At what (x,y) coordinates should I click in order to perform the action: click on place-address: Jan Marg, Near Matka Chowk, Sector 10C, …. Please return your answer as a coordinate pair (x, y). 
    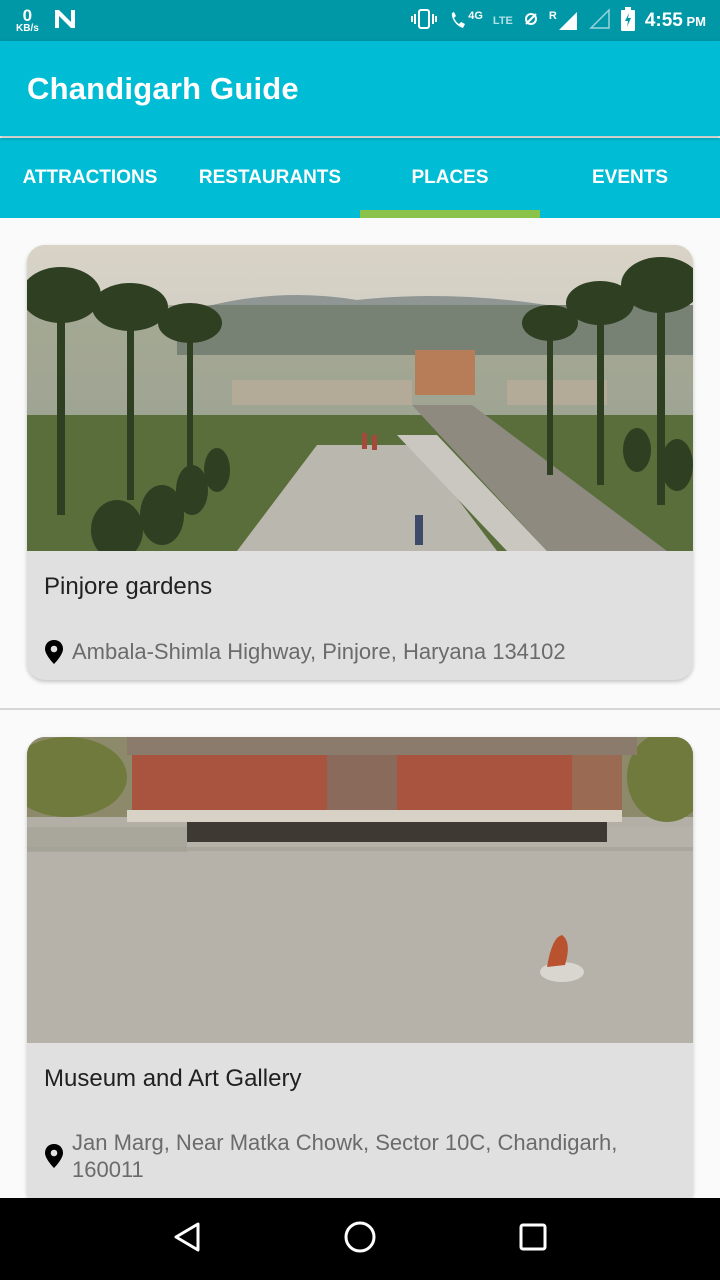
    Looking at the image, I should click on (354, 1156).